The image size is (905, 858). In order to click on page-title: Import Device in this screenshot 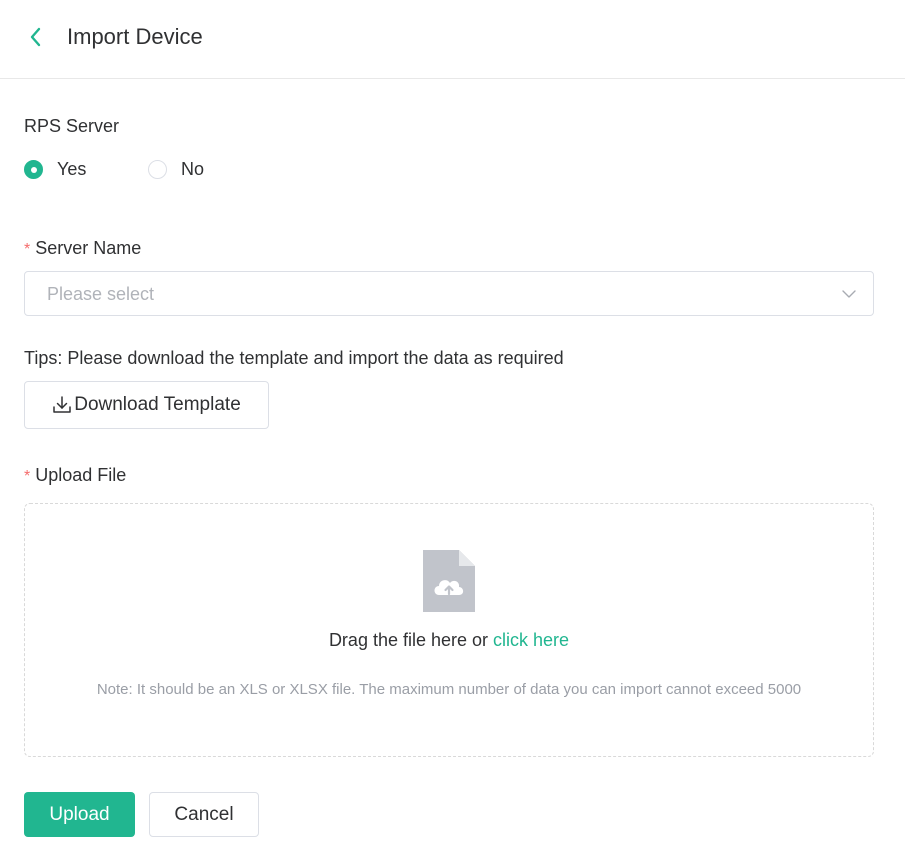, I will do `click(135, 36)`.